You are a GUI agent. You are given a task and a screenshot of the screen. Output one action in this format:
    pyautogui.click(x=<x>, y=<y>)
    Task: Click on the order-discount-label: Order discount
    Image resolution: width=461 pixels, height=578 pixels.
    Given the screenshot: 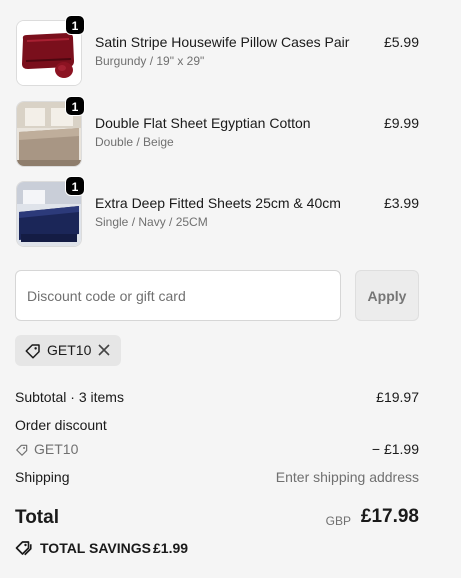 What is the action you would take?
    pyautogui.click(x=61, y=425)
    